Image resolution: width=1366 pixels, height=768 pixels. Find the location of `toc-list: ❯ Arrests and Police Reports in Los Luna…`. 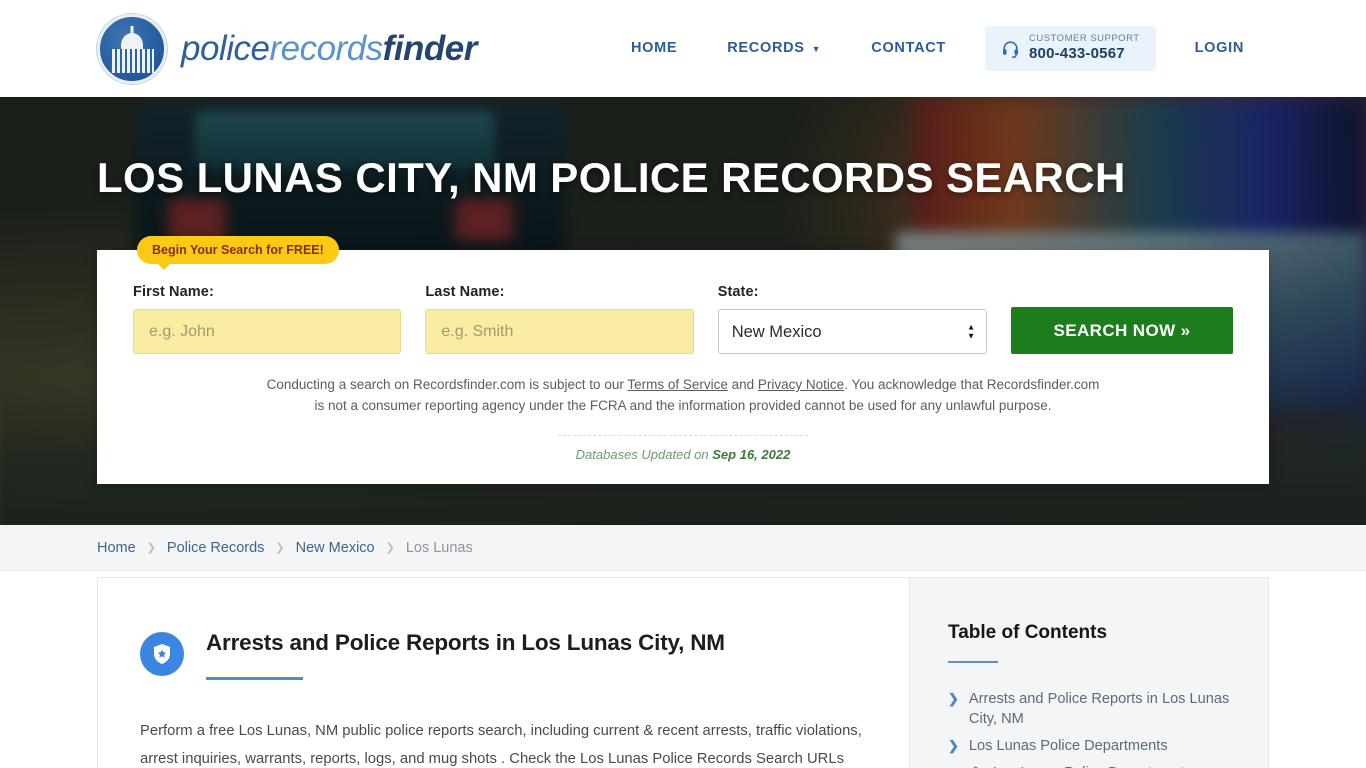

toc-list: ❯ Arrests and Police Reports in Los Luna… is located at coordinates (1093, 728).